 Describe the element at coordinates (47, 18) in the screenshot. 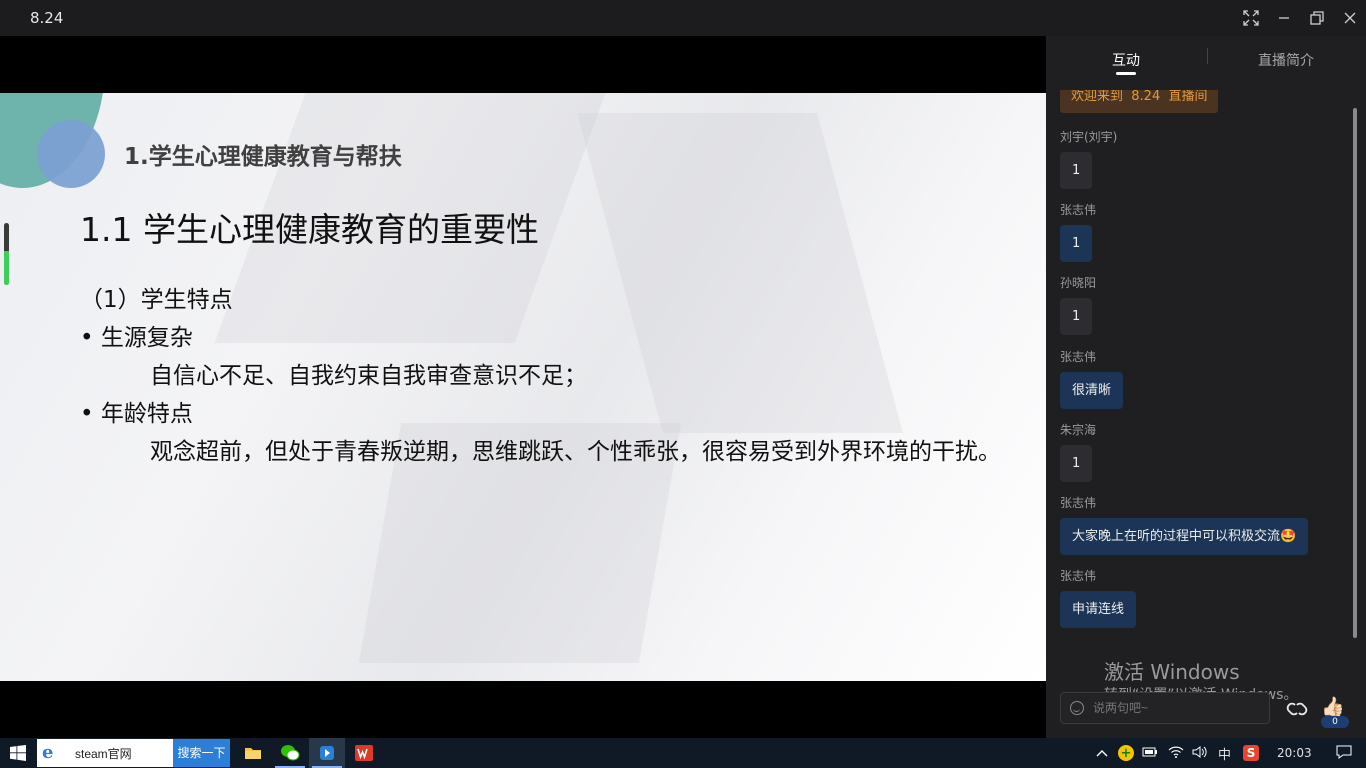

I see `window-title: 8.24` at that location.